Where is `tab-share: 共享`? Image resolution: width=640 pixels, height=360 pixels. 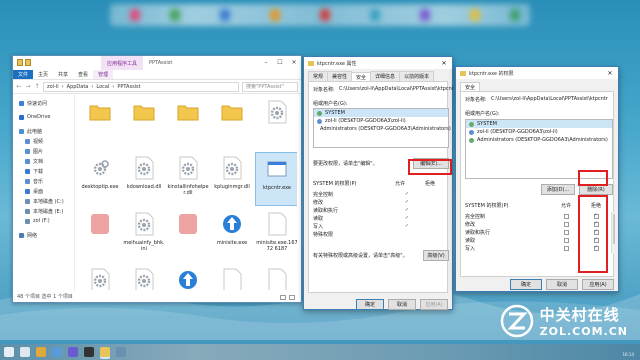
tab-share: 共享 is located at coordinates (63, 74).